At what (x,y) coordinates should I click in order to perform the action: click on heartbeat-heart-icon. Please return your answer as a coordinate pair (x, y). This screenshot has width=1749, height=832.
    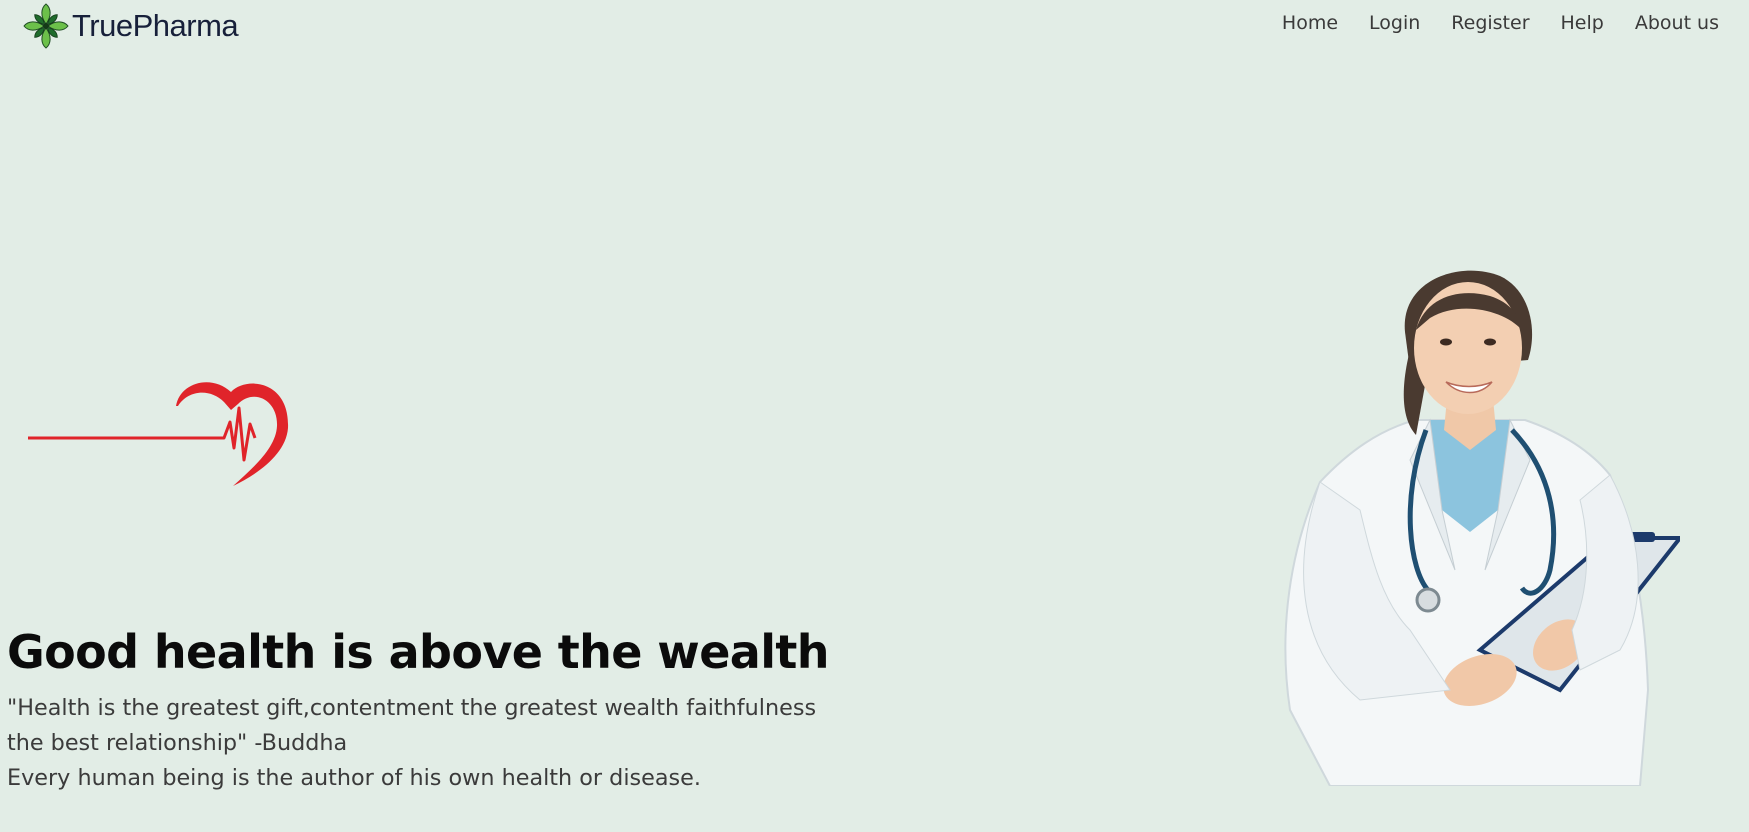
    Looking at the image, I should click on (158, 434).